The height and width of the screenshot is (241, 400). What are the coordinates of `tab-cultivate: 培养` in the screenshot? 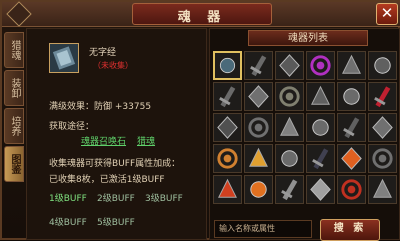 It's located at (14, 126).